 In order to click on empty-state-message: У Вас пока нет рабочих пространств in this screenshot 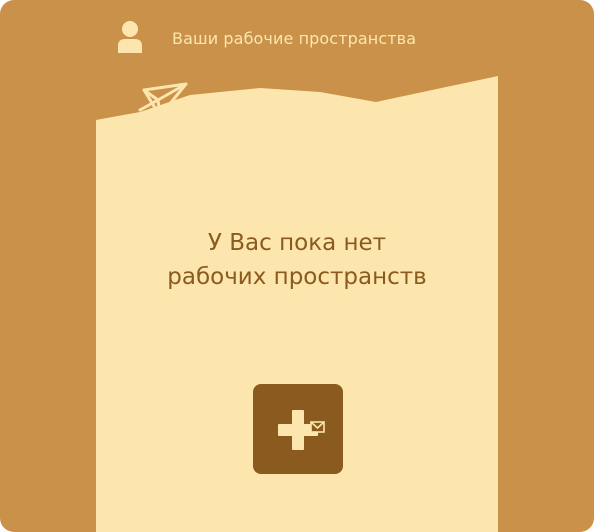, I will do `click(297, 260)`.